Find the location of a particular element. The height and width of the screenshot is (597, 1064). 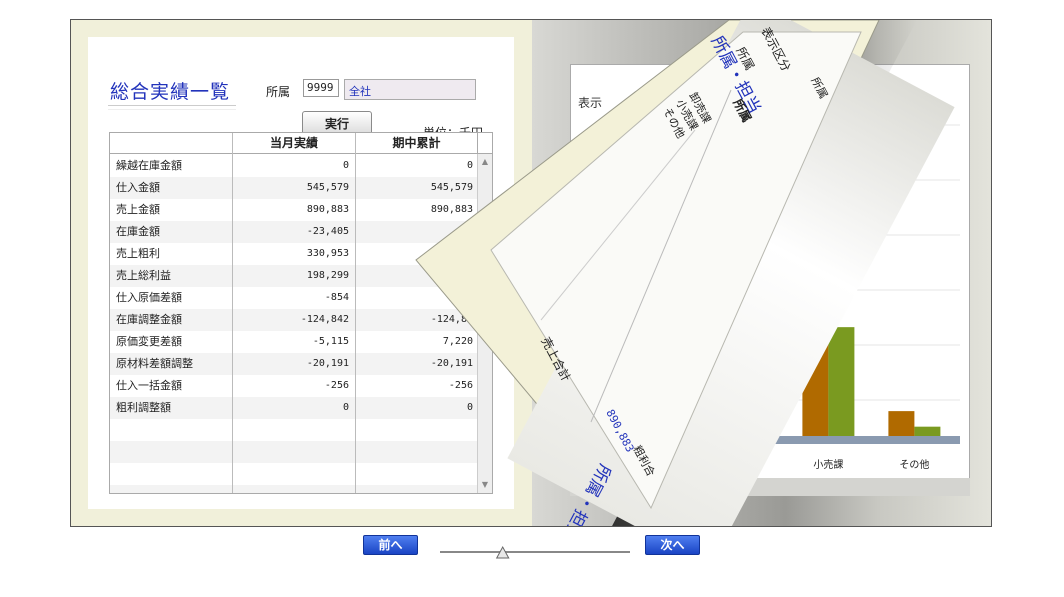

row-cumulative: 545,579 is located at coordinates (451, 187).